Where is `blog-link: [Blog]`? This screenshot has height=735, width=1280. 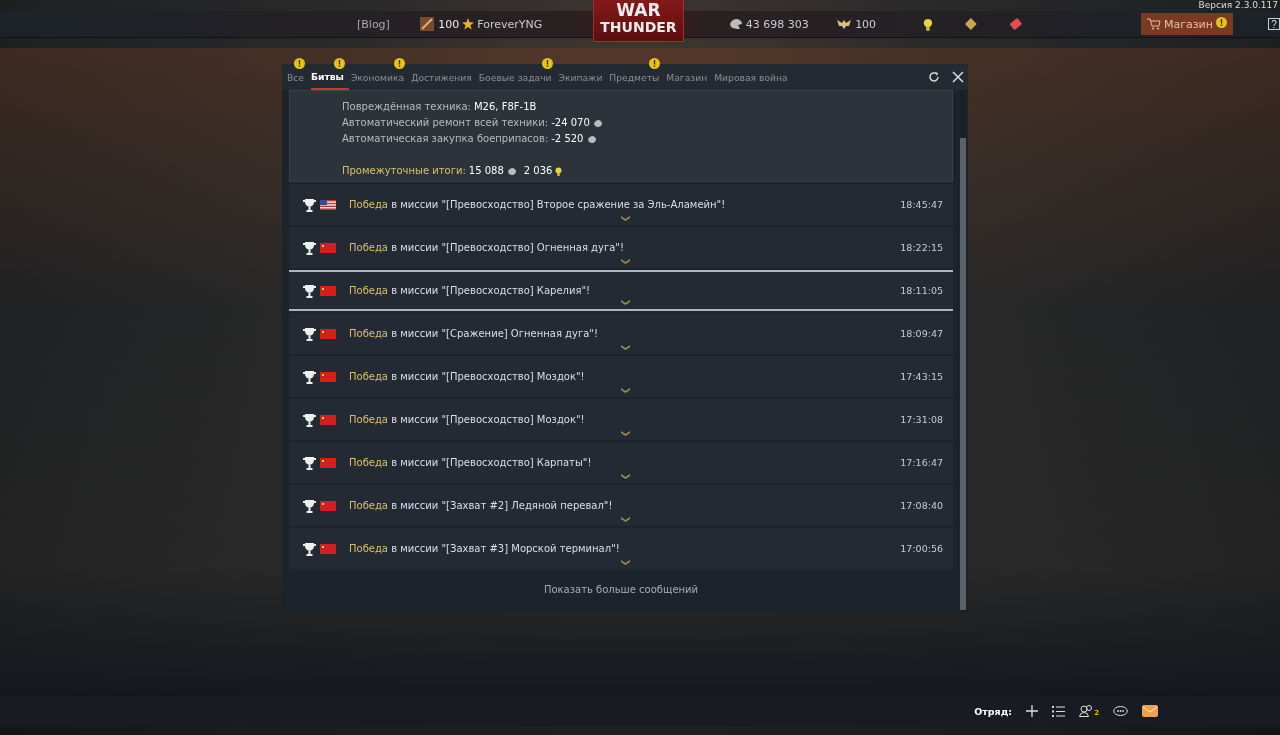
blog-link: [Blog] is located at coordinates (373, 24).